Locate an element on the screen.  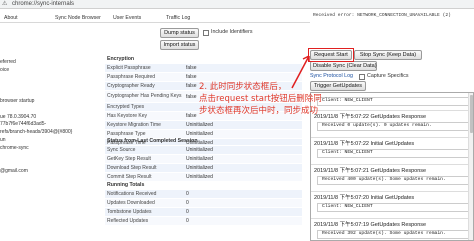
row-key: Updates Downloaded is located at coordinates (144, 203).